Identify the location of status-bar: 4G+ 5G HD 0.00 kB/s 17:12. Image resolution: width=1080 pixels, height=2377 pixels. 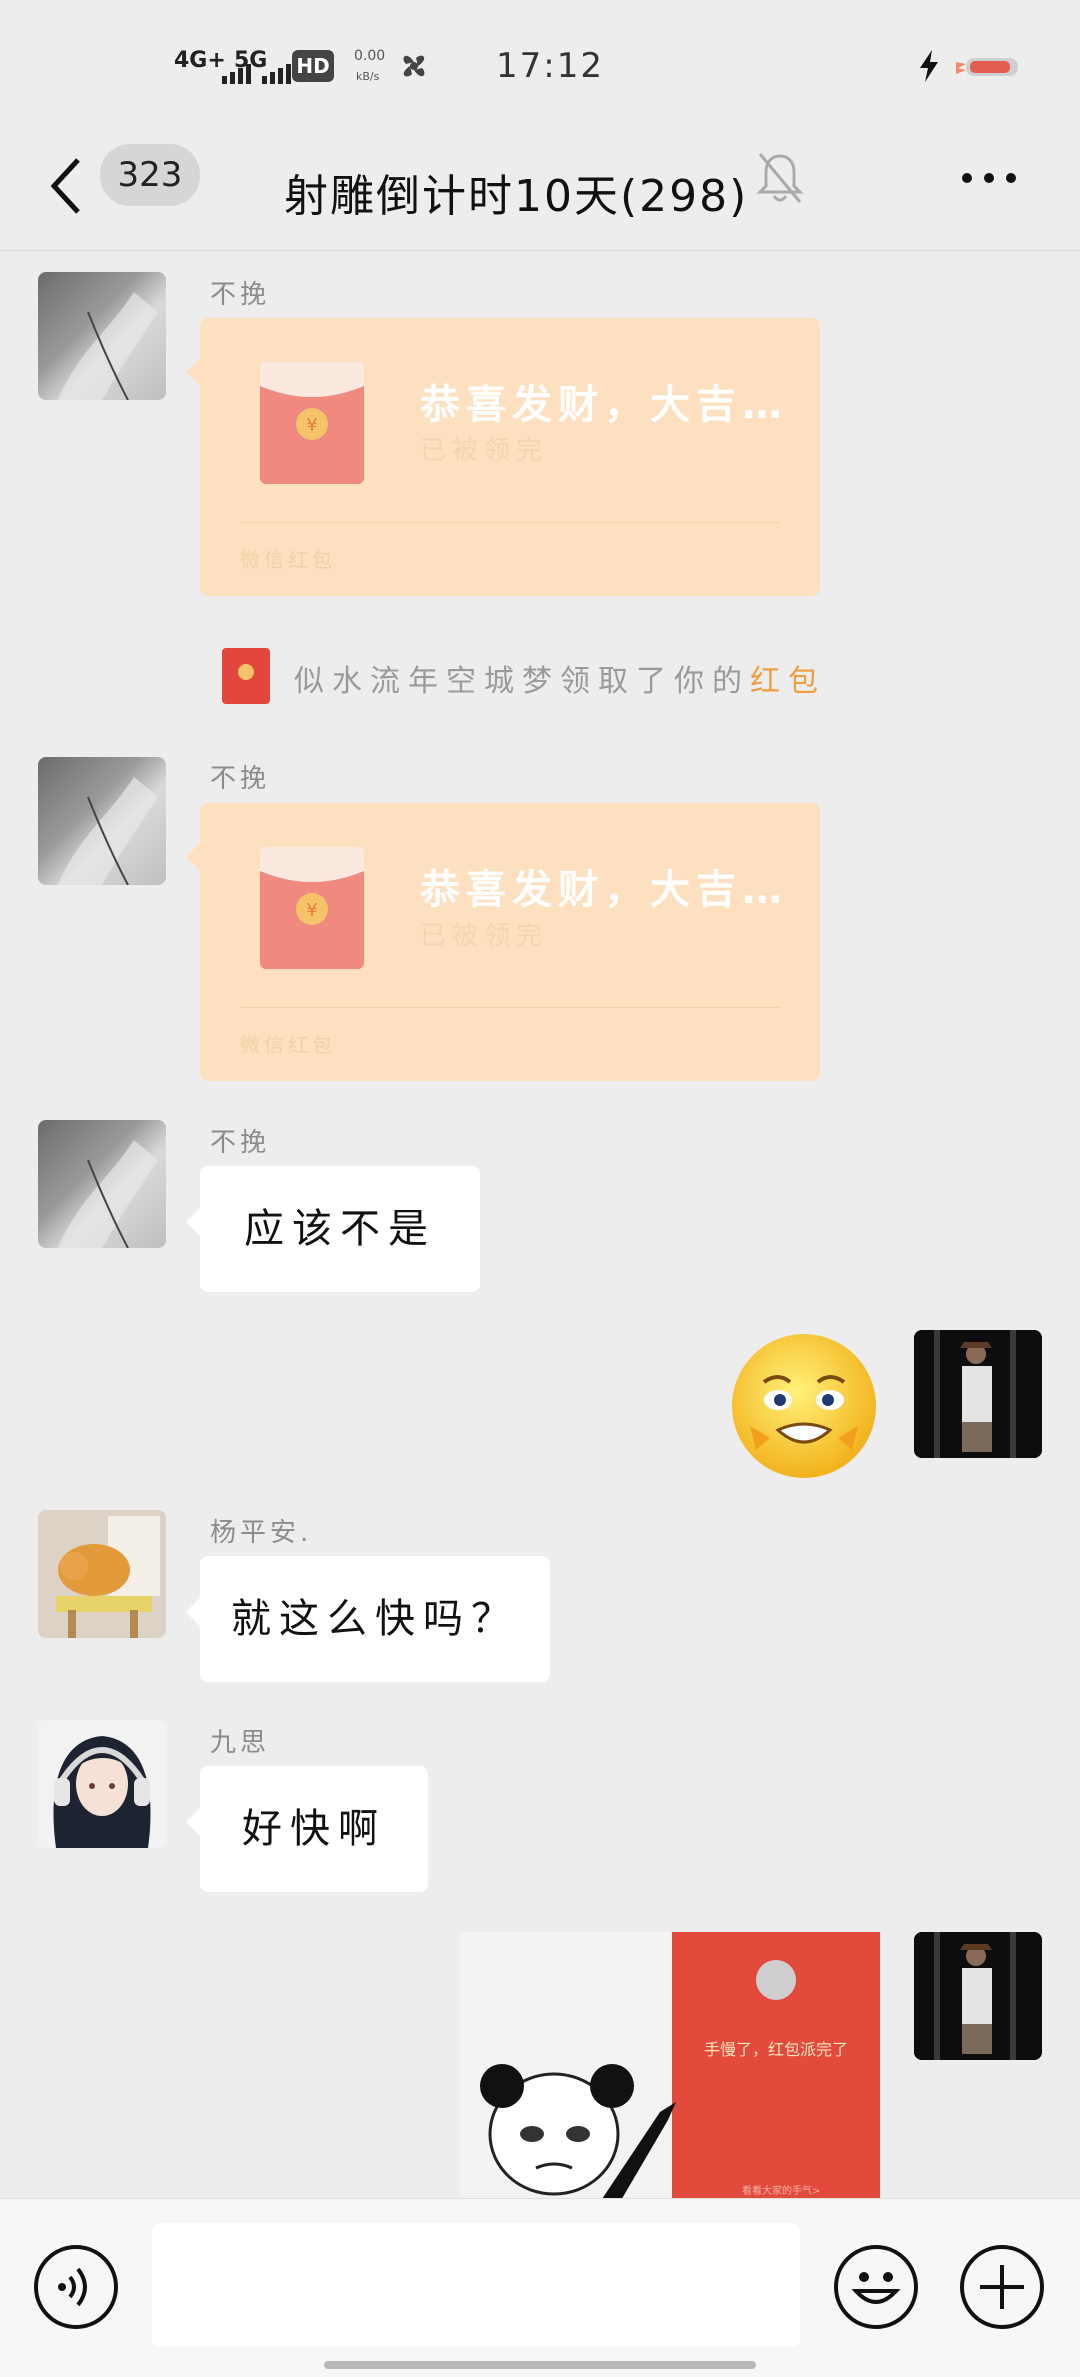
(540, 65).